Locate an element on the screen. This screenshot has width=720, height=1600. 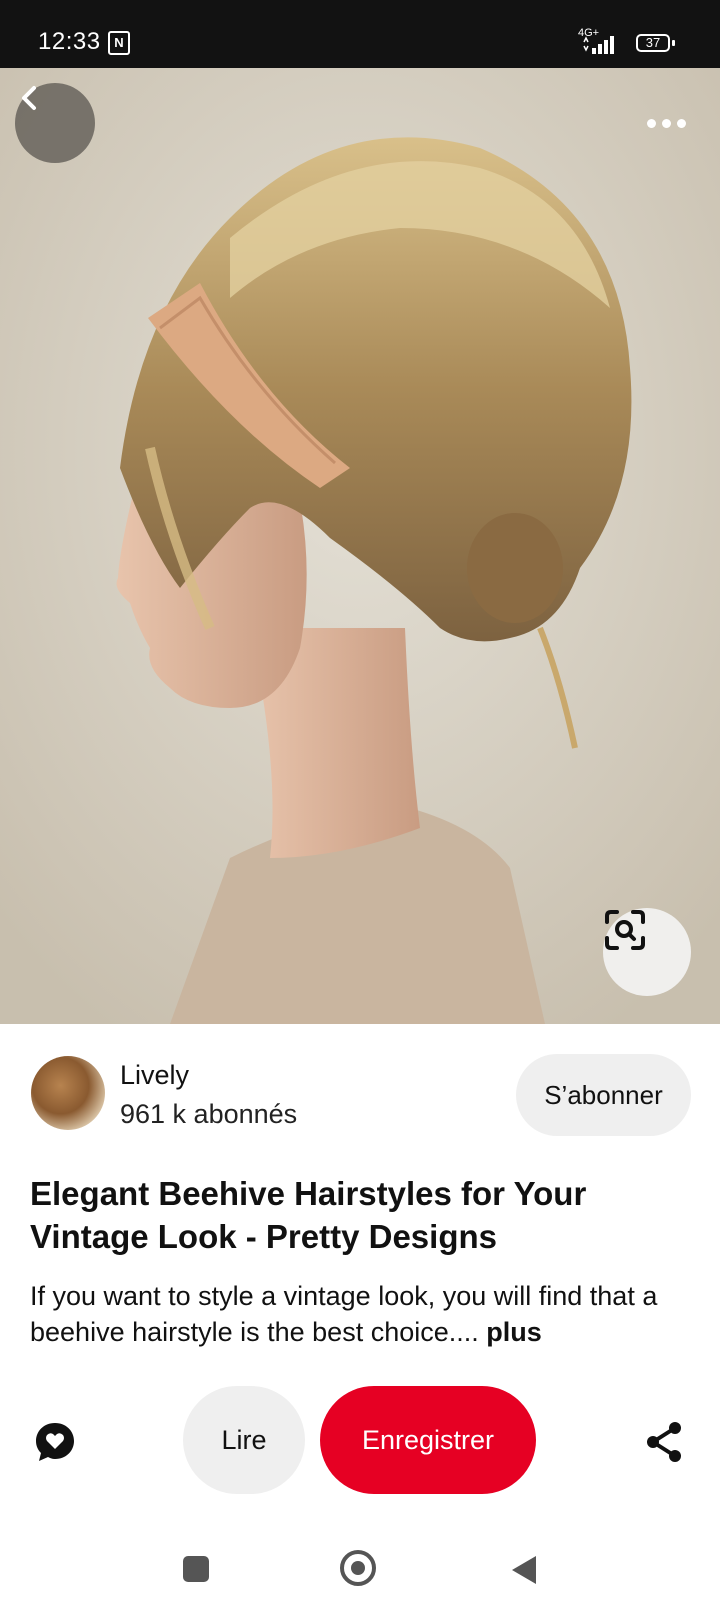
save-button: Enregistrer is located at coordinates (428, 1440).